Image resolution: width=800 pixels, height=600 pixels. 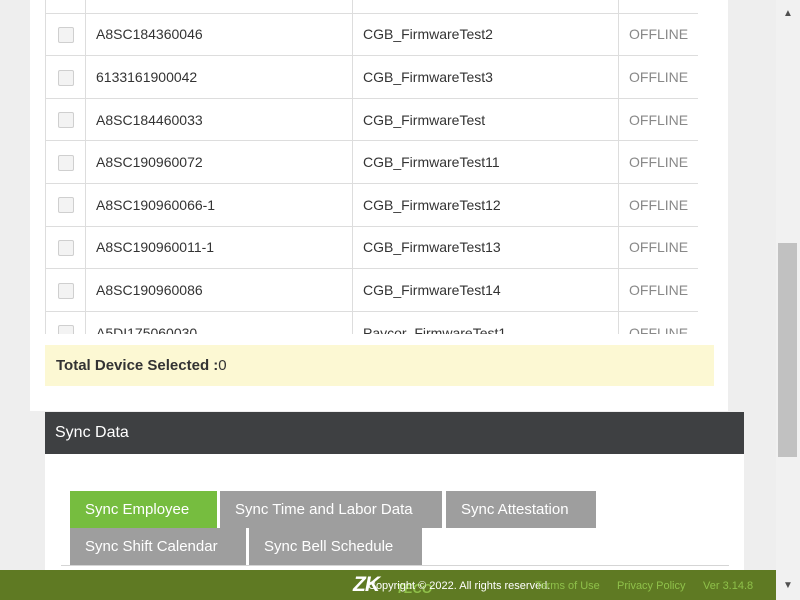 I want to click on terms-of-use-link: Terms of Use, so click(x=567, y=585).